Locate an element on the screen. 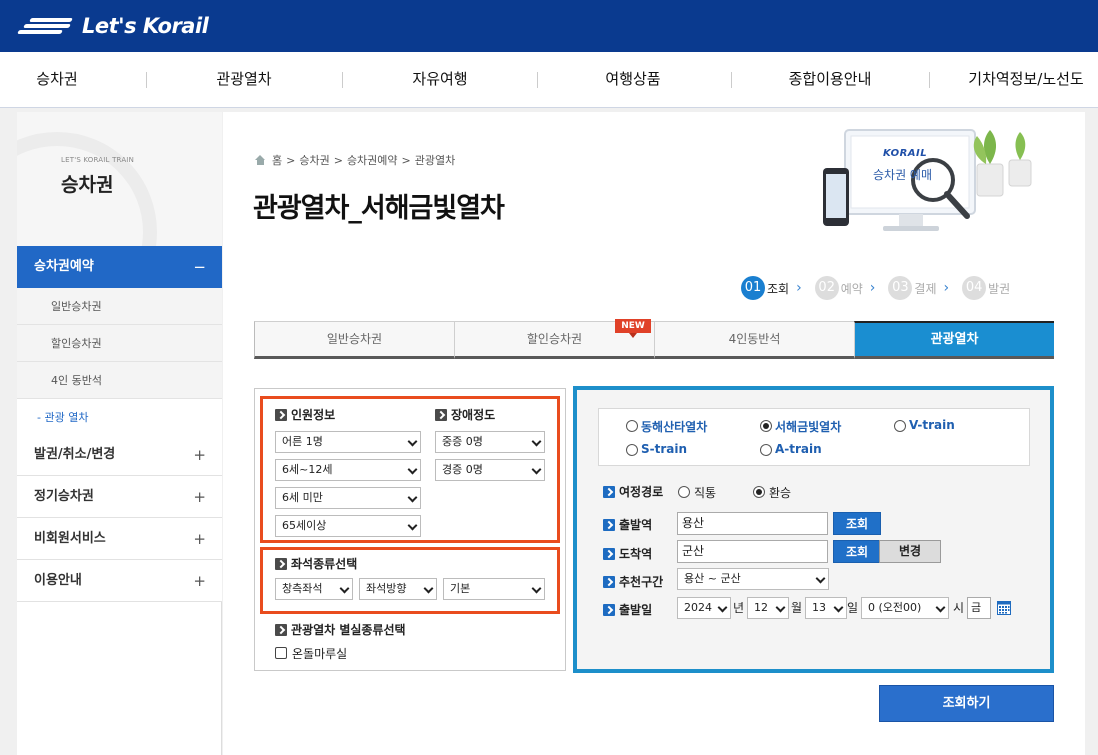  step-label: 발권 is located at coordinates (999, 288).